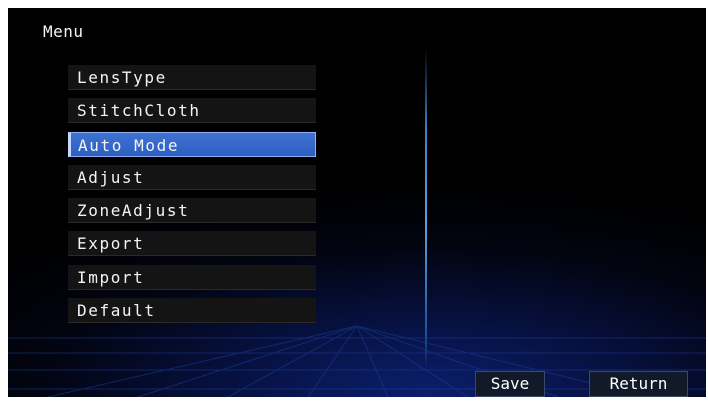 The image size is (708, 401). Describe the element at coordinates (192, 244) in the screenshot. I see `menu-item-export: Export` at that location.